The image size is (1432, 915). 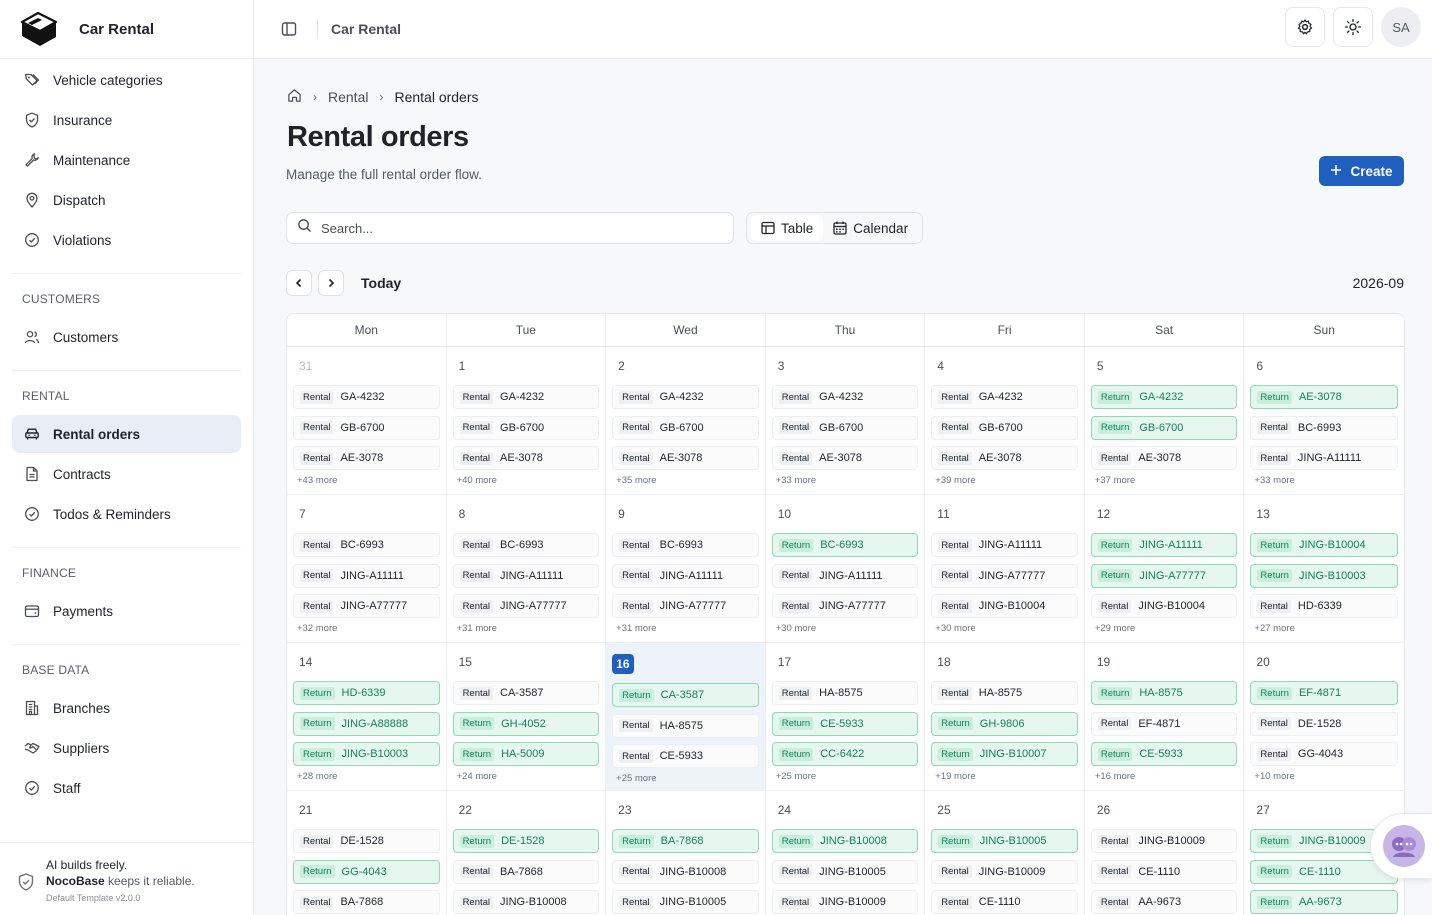 What do you see at coordinates (1164, 902) in the screenshot?
I see `calendar-event: Rental AA-9673` at bounding box center [1164, 902].